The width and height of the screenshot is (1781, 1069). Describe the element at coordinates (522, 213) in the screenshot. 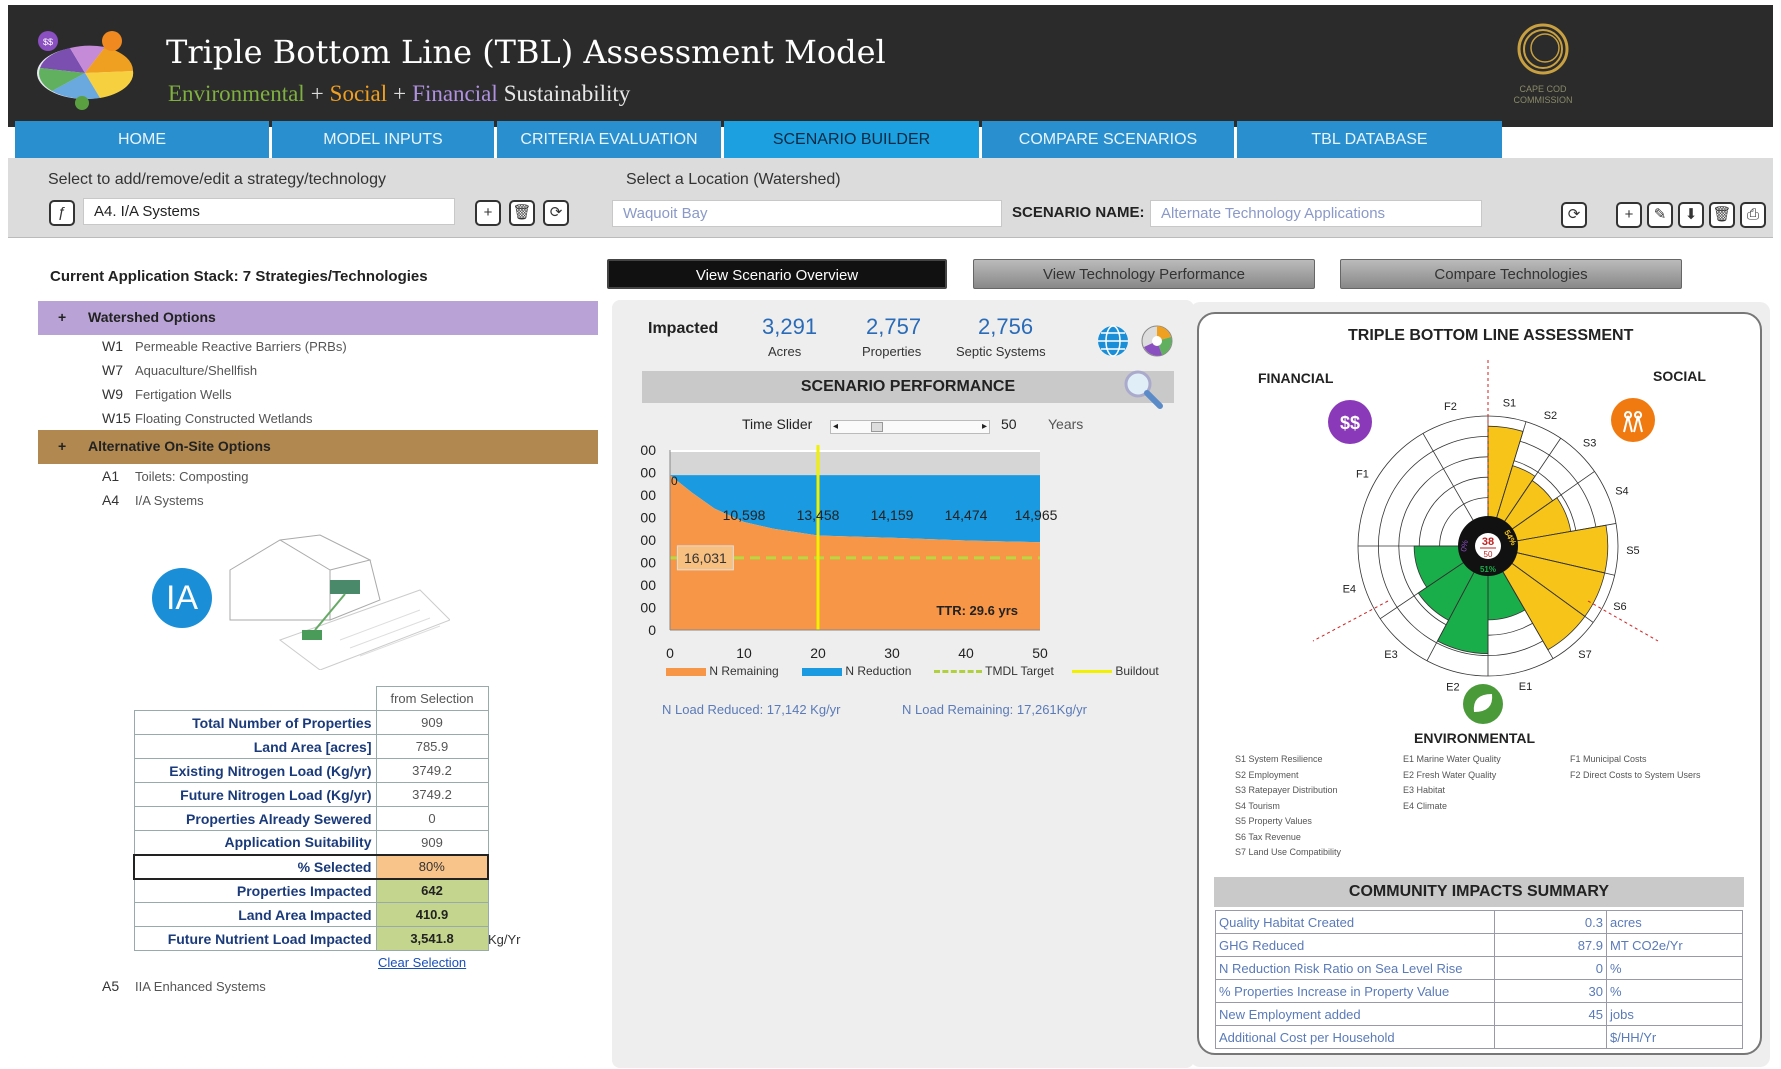

I see `delete-strategy-button: 🗑` at that location.